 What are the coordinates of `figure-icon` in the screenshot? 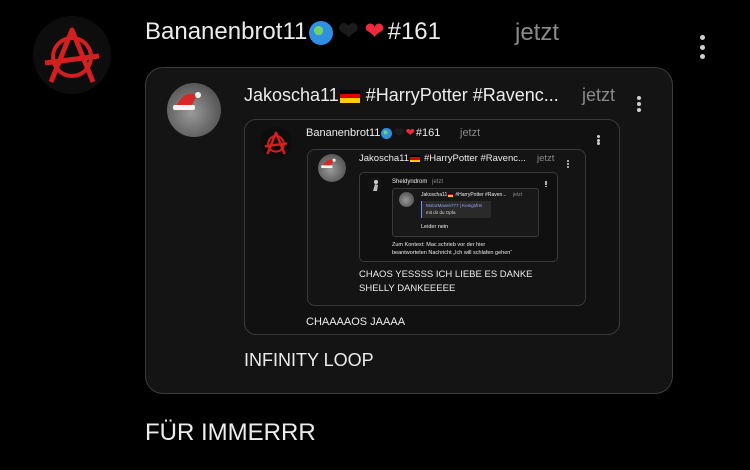 It's located at (375, 185).